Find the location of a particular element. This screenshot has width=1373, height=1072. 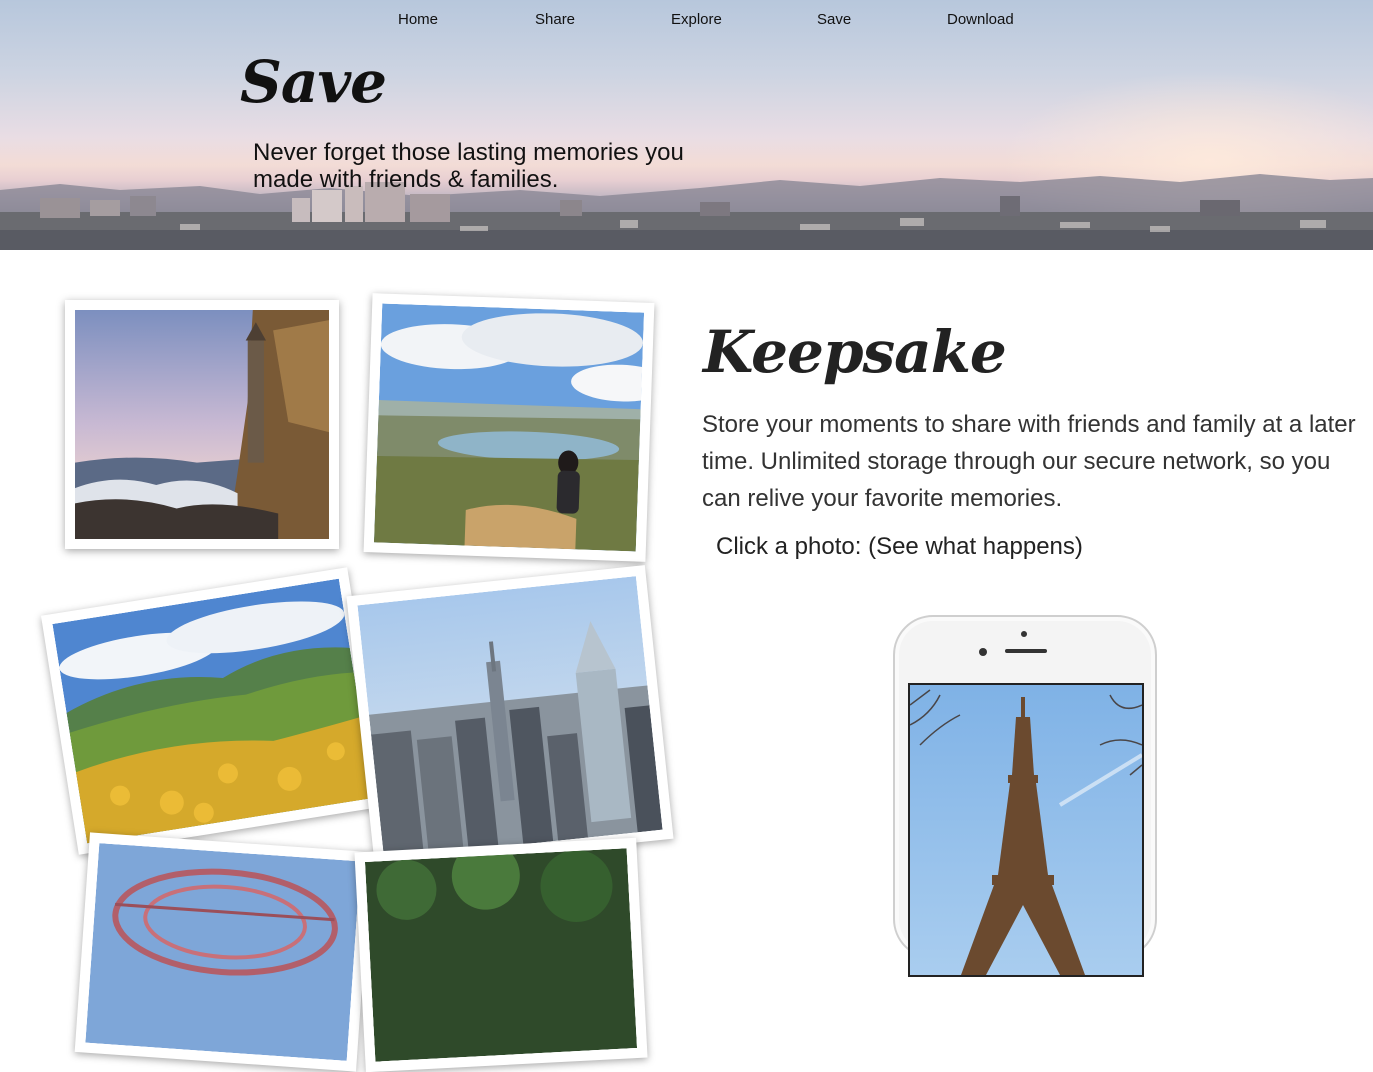

phone-mockup is located at coordinates (1025, 796).